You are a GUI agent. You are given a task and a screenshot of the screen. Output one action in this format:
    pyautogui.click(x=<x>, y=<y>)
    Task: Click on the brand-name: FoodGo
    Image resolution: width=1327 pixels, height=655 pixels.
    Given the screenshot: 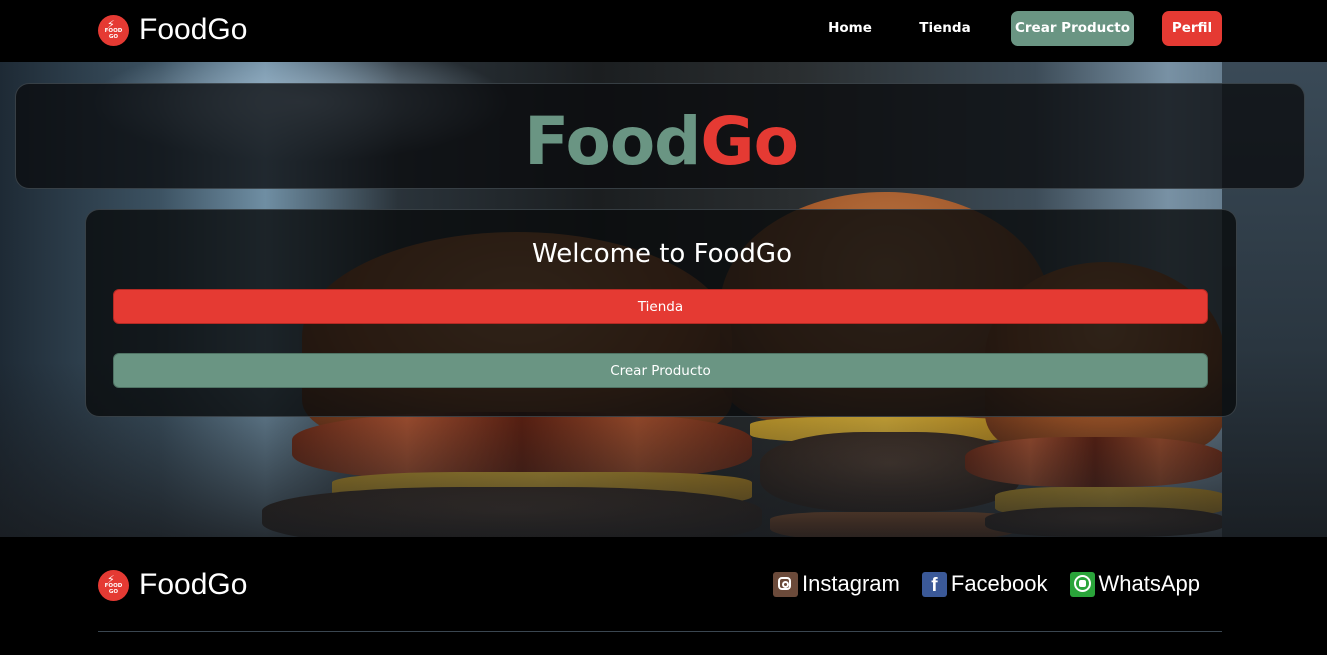 What is the action you would take?
    pyautogui.click(x=193, y=29)
    